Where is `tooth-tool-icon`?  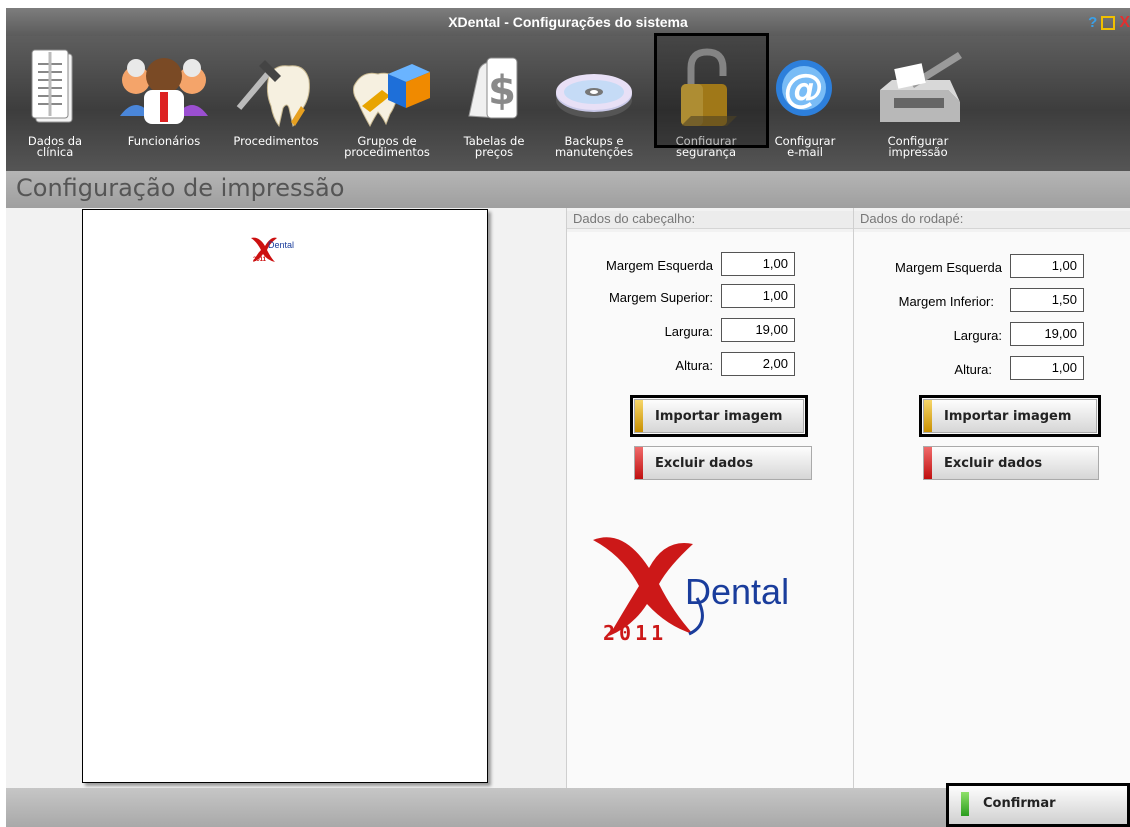 tooth-tool-icon is located at coordinates (273, 94).